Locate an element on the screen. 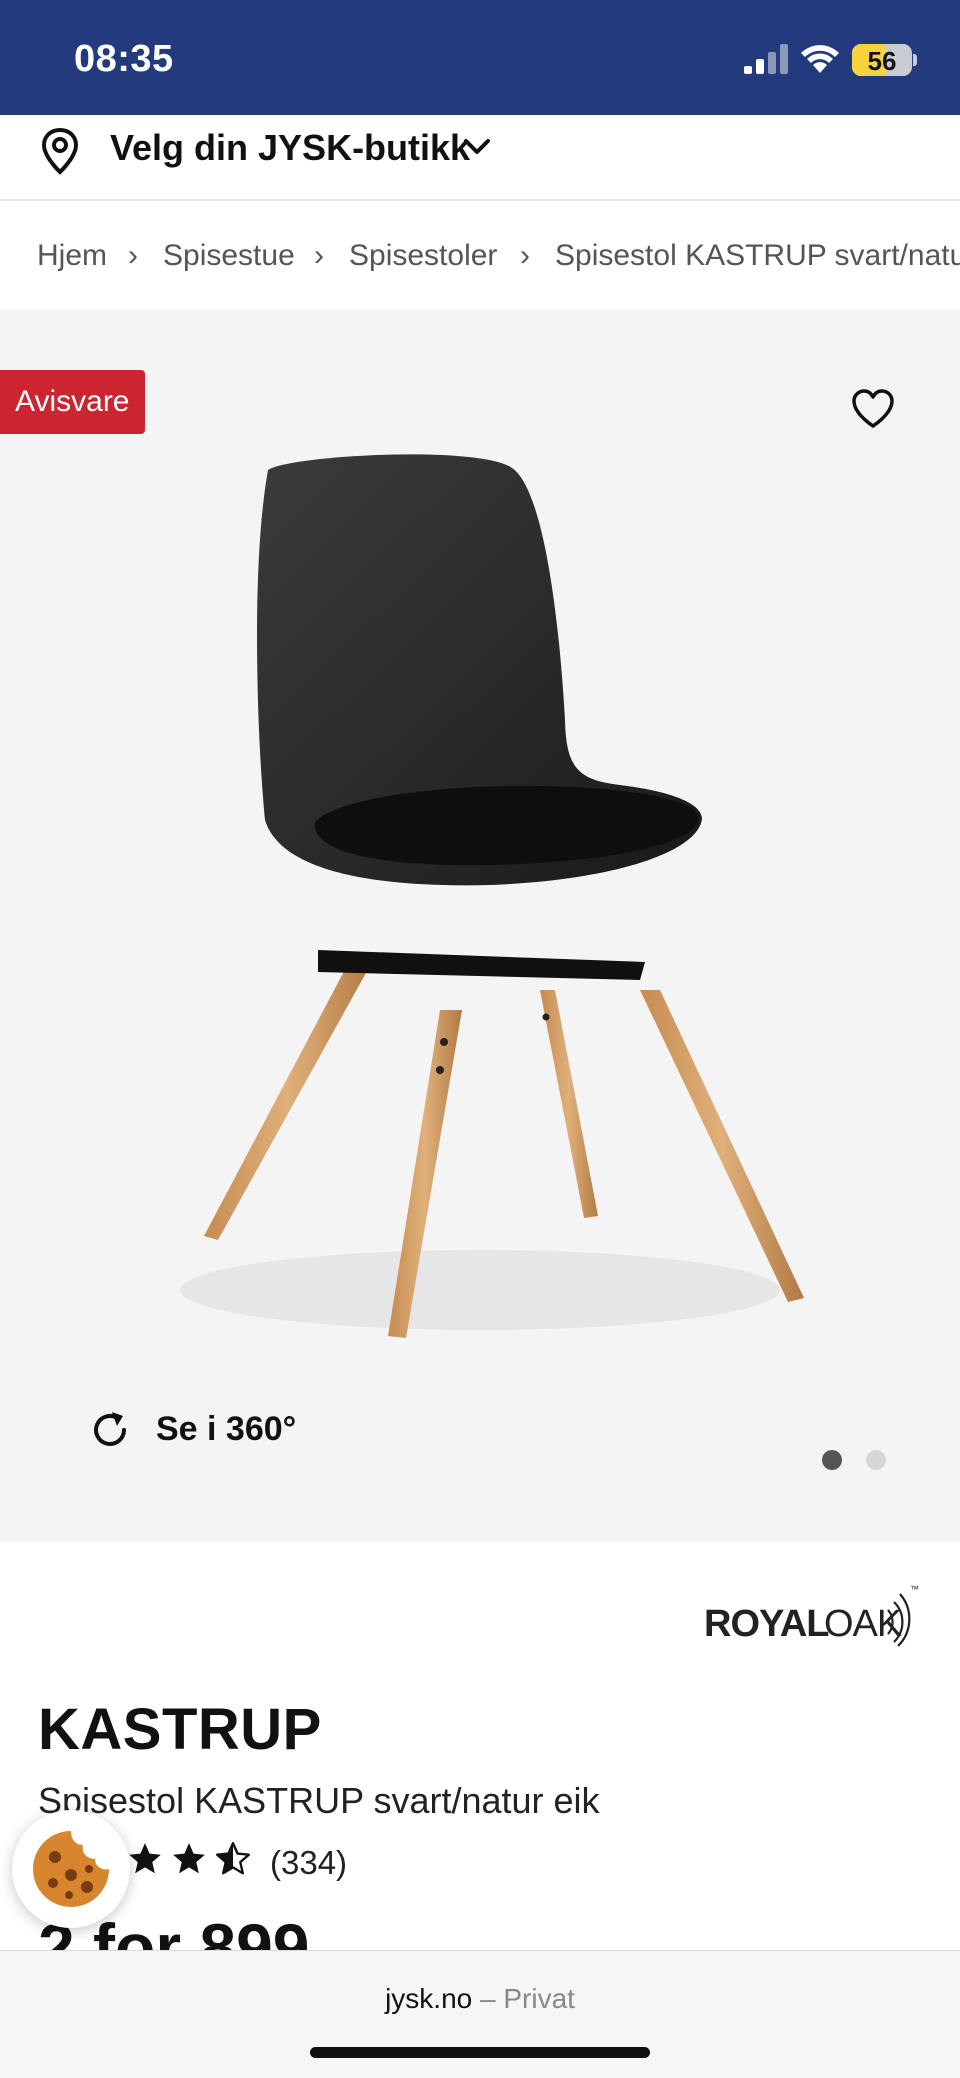 This screenshot has width=960, height=2078. cellular-signal-icon is located at coordinates (766, 59).